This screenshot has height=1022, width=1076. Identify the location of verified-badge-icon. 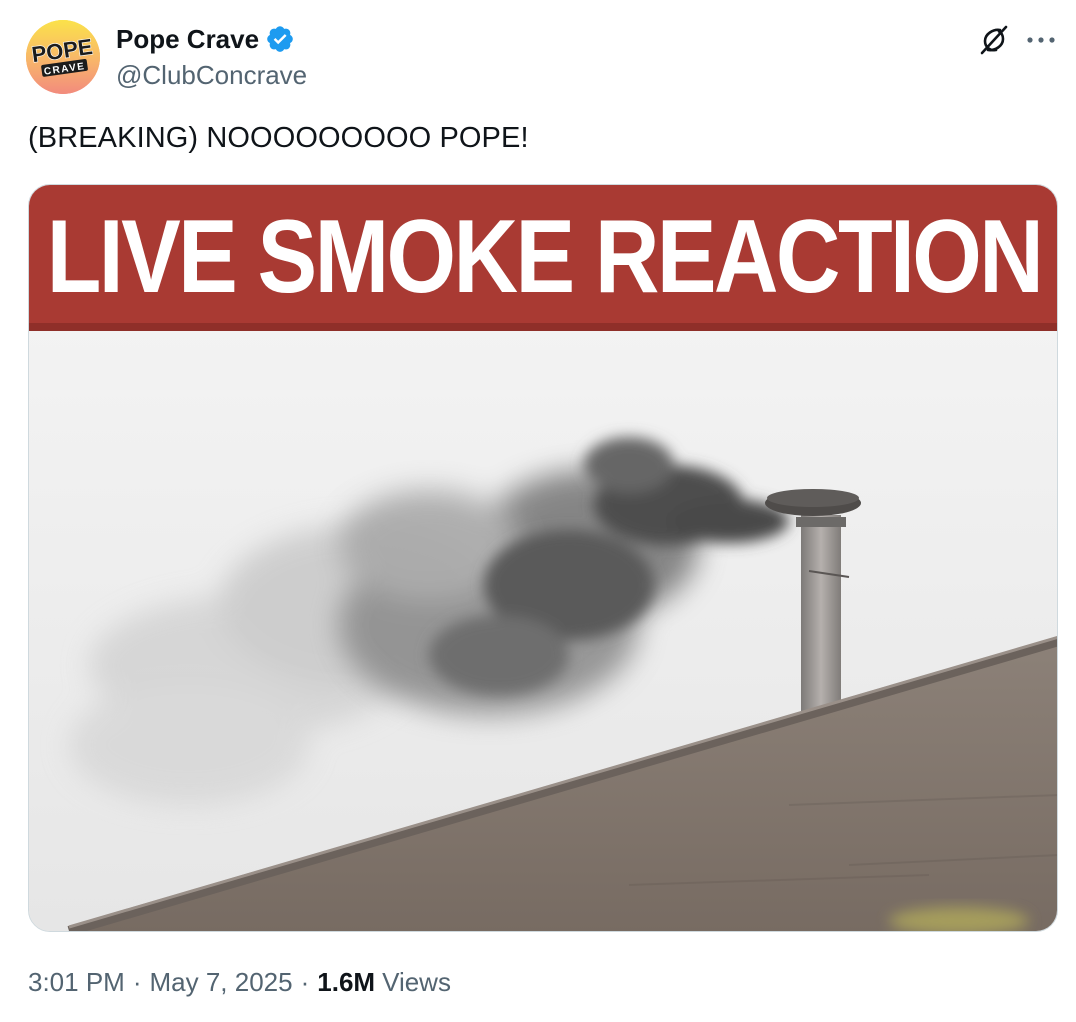
(280, 39).